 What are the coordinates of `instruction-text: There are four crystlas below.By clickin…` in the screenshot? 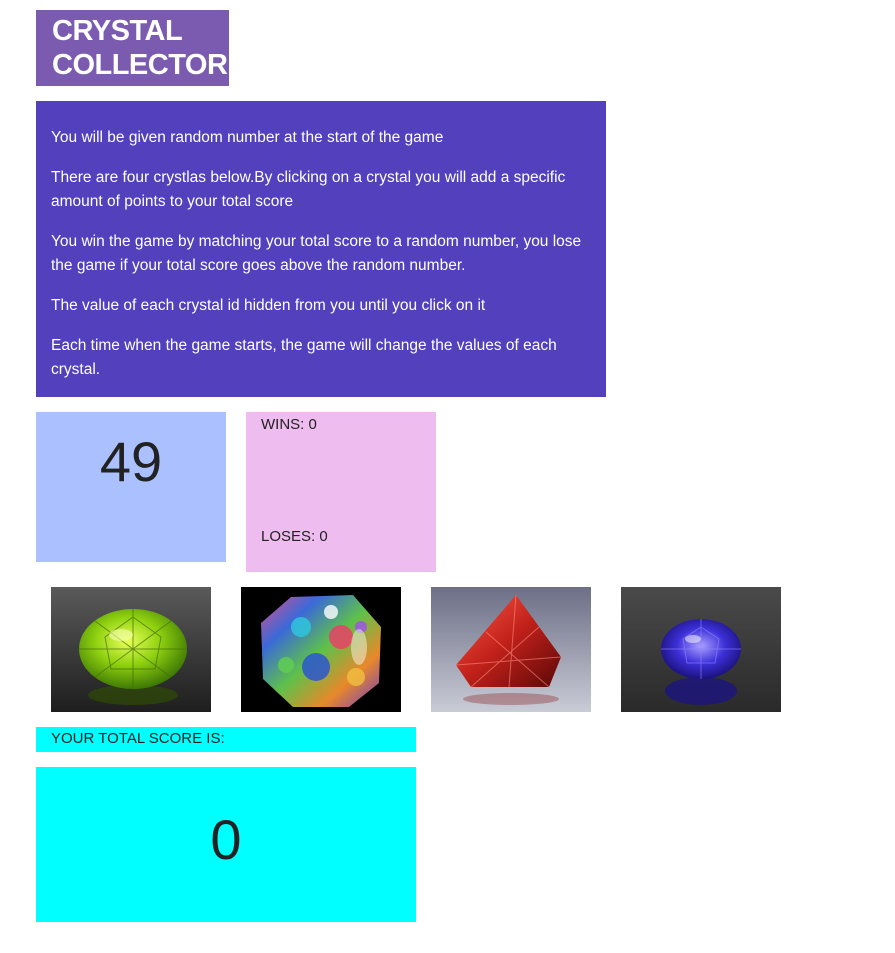 It's located at (308, 189).